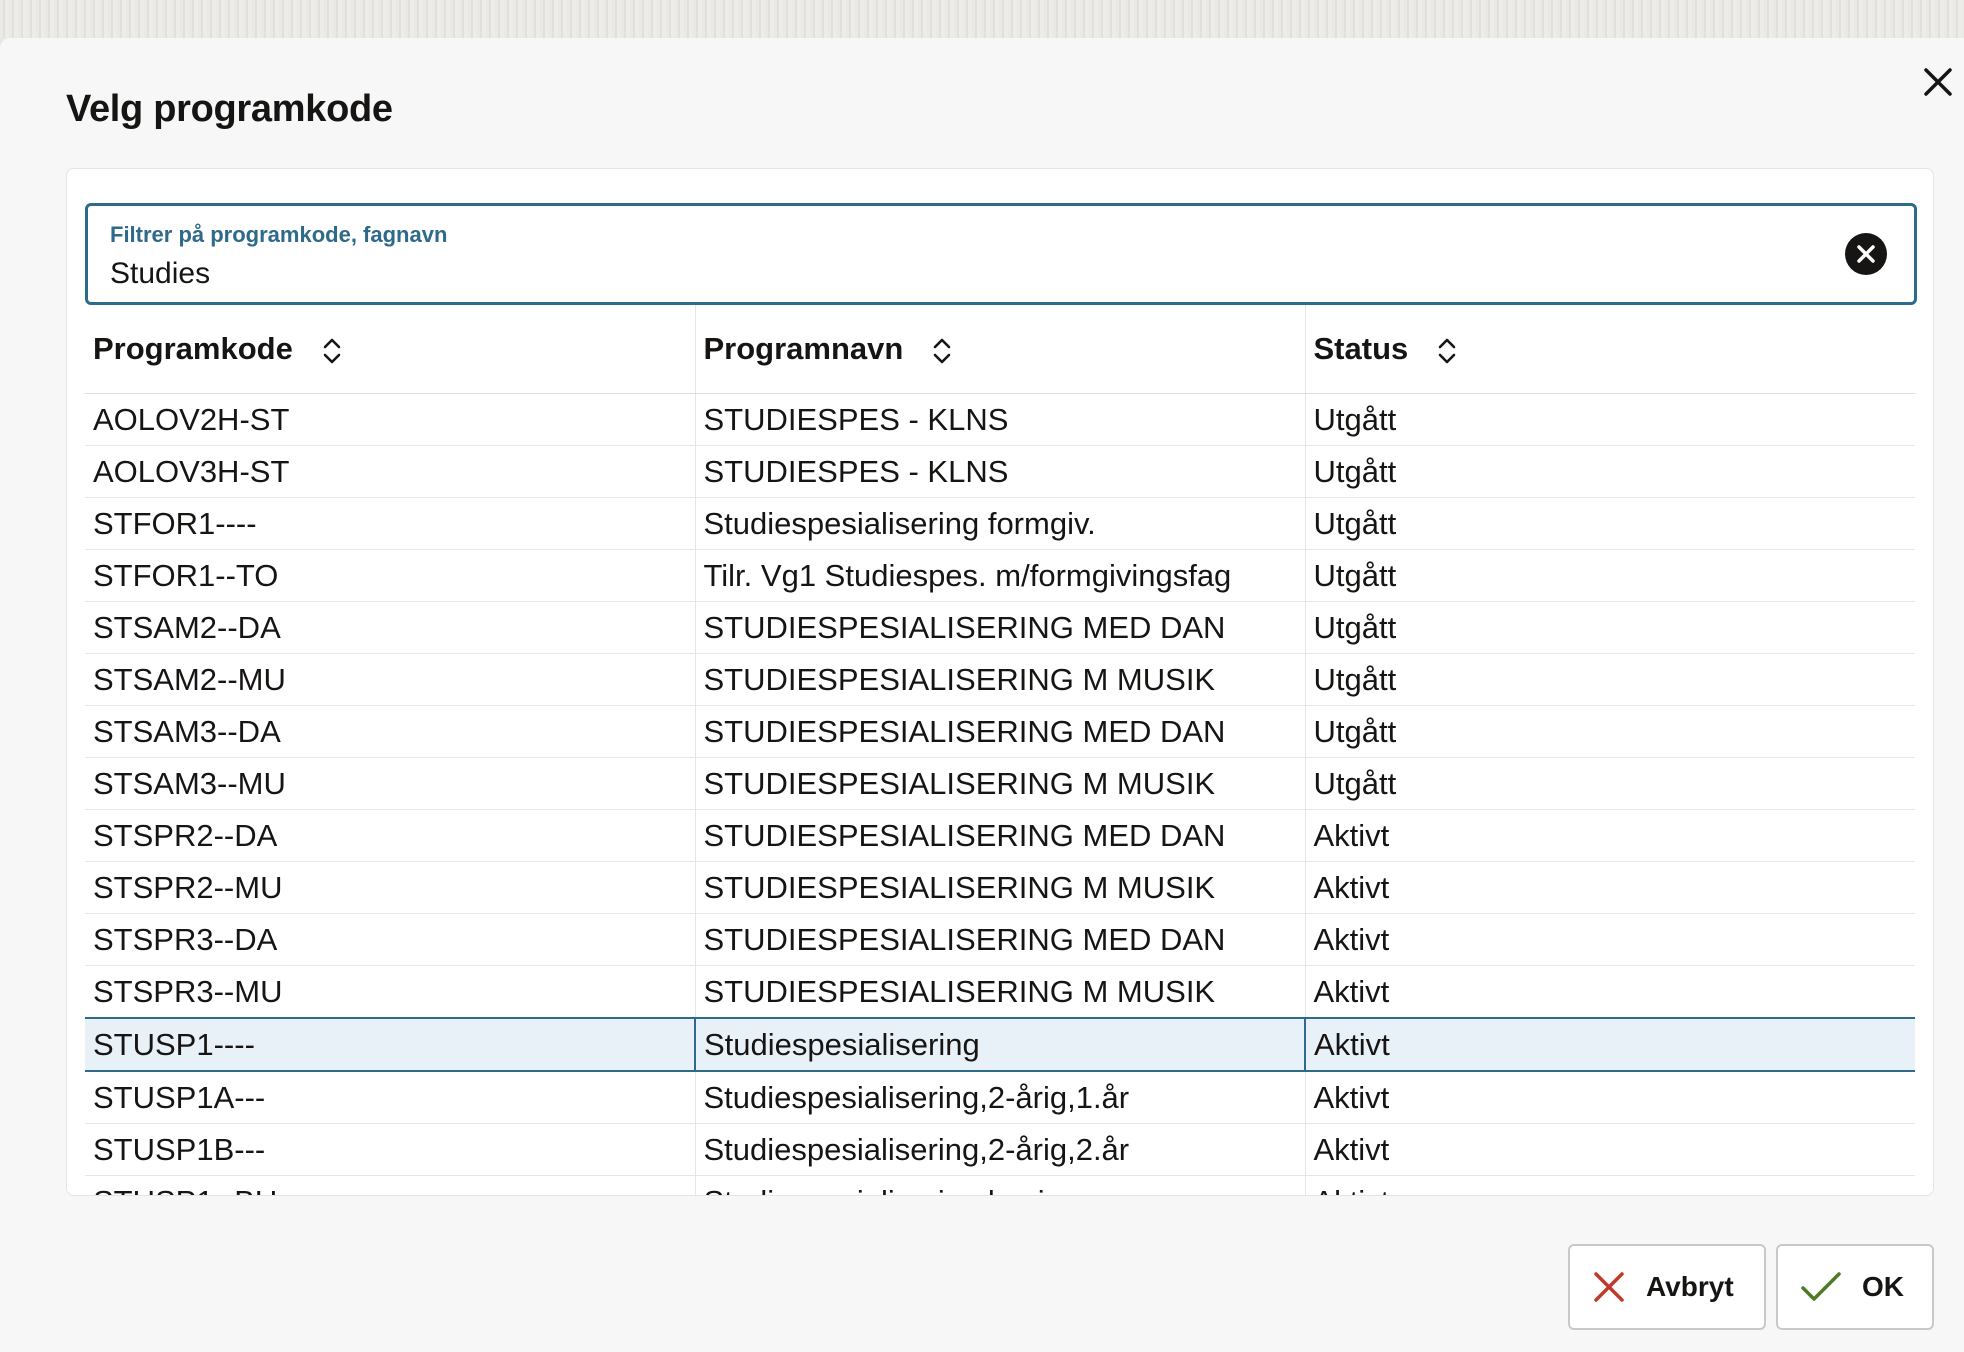 The height and width of the screenshot is (1352, 1964). I want to click on programnavn-cell: Tilr. Vg1 Studiespes. m/formgivingsfag, so click(999, 575).